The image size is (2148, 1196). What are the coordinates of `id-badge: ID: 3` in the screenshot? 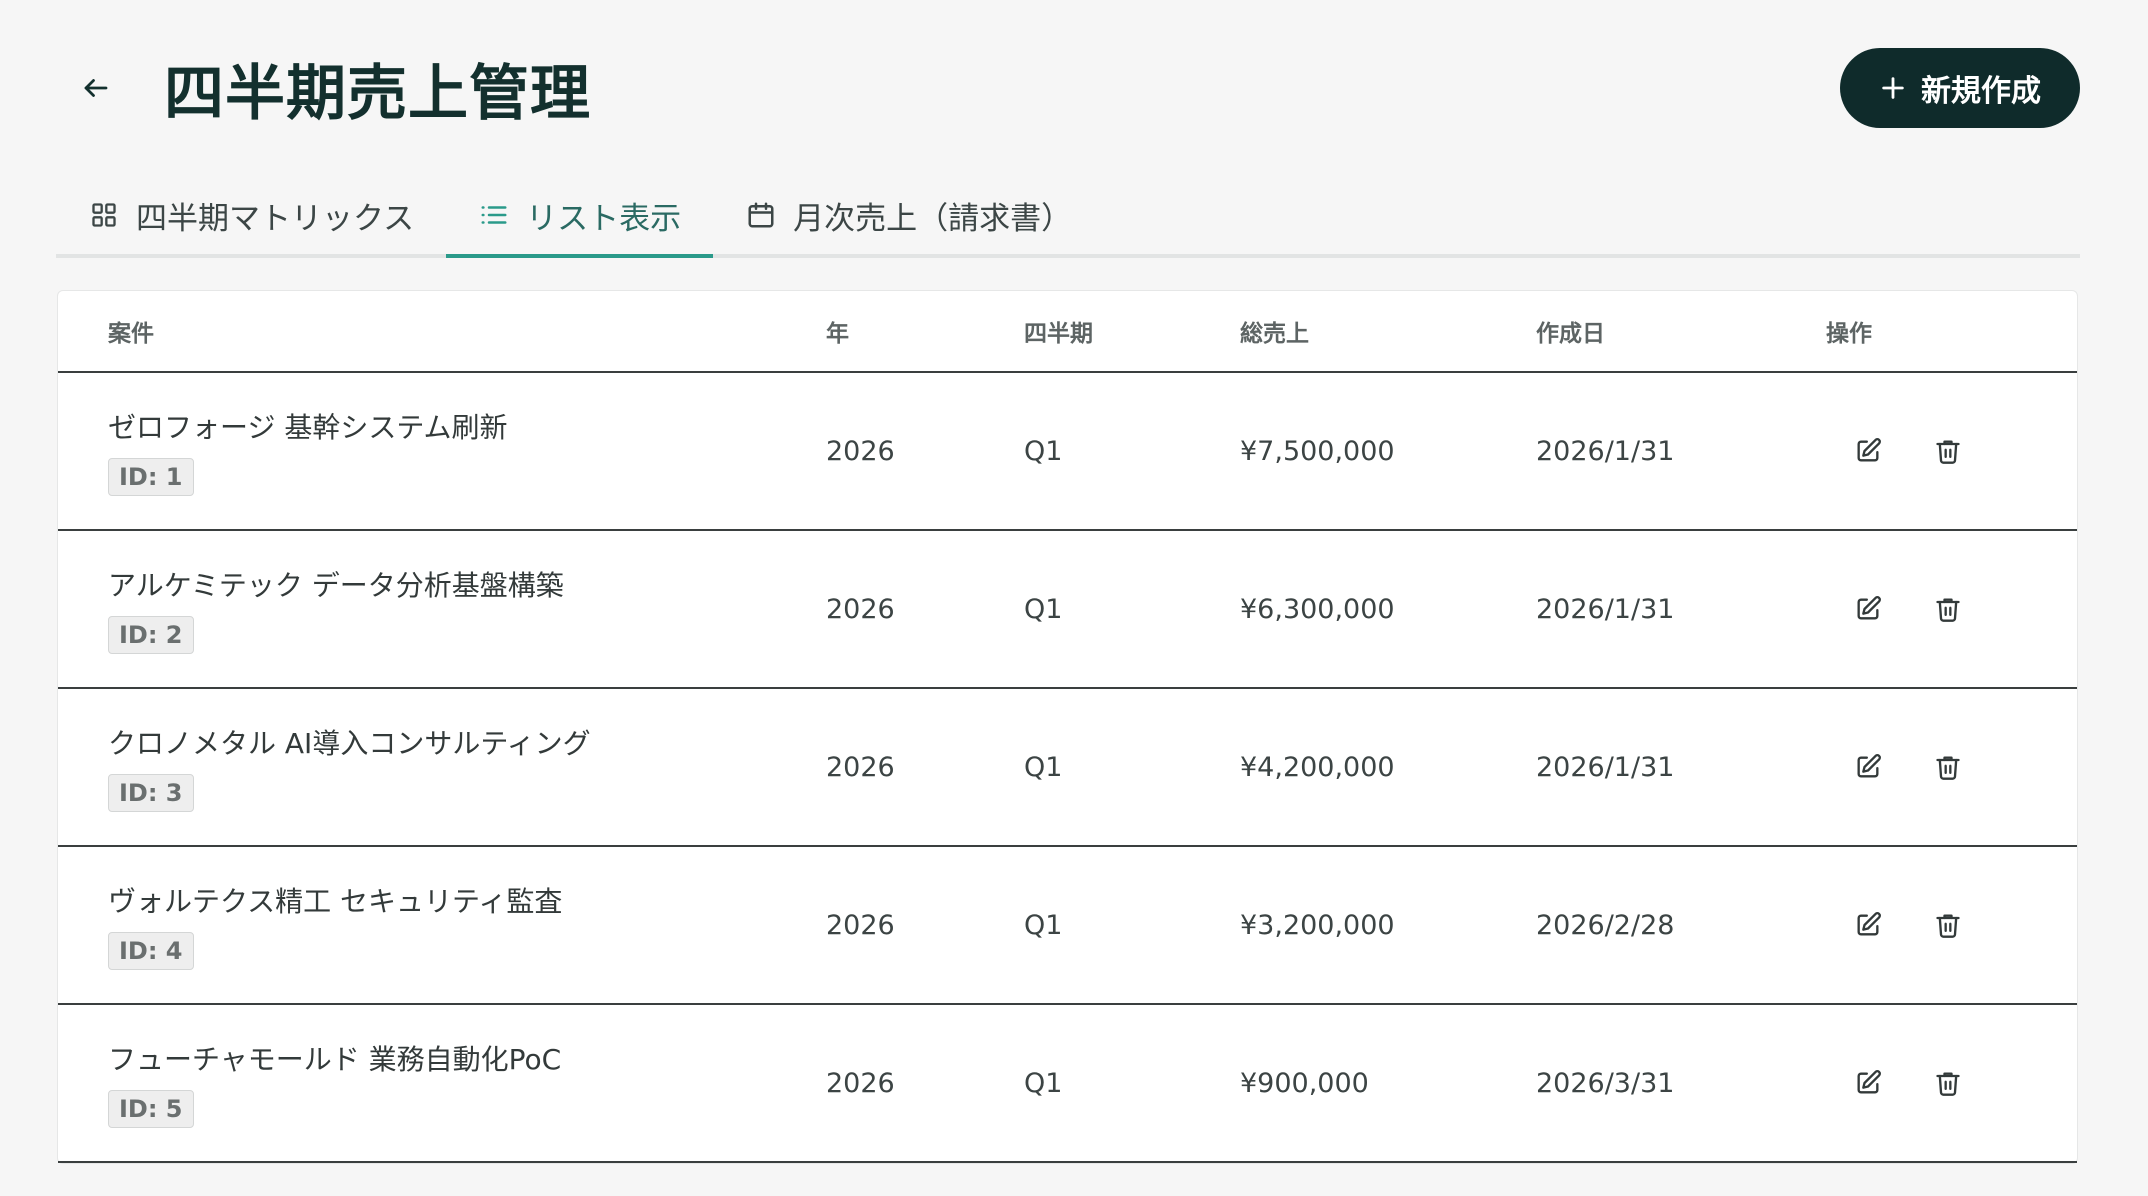 It's located at (151, 793).